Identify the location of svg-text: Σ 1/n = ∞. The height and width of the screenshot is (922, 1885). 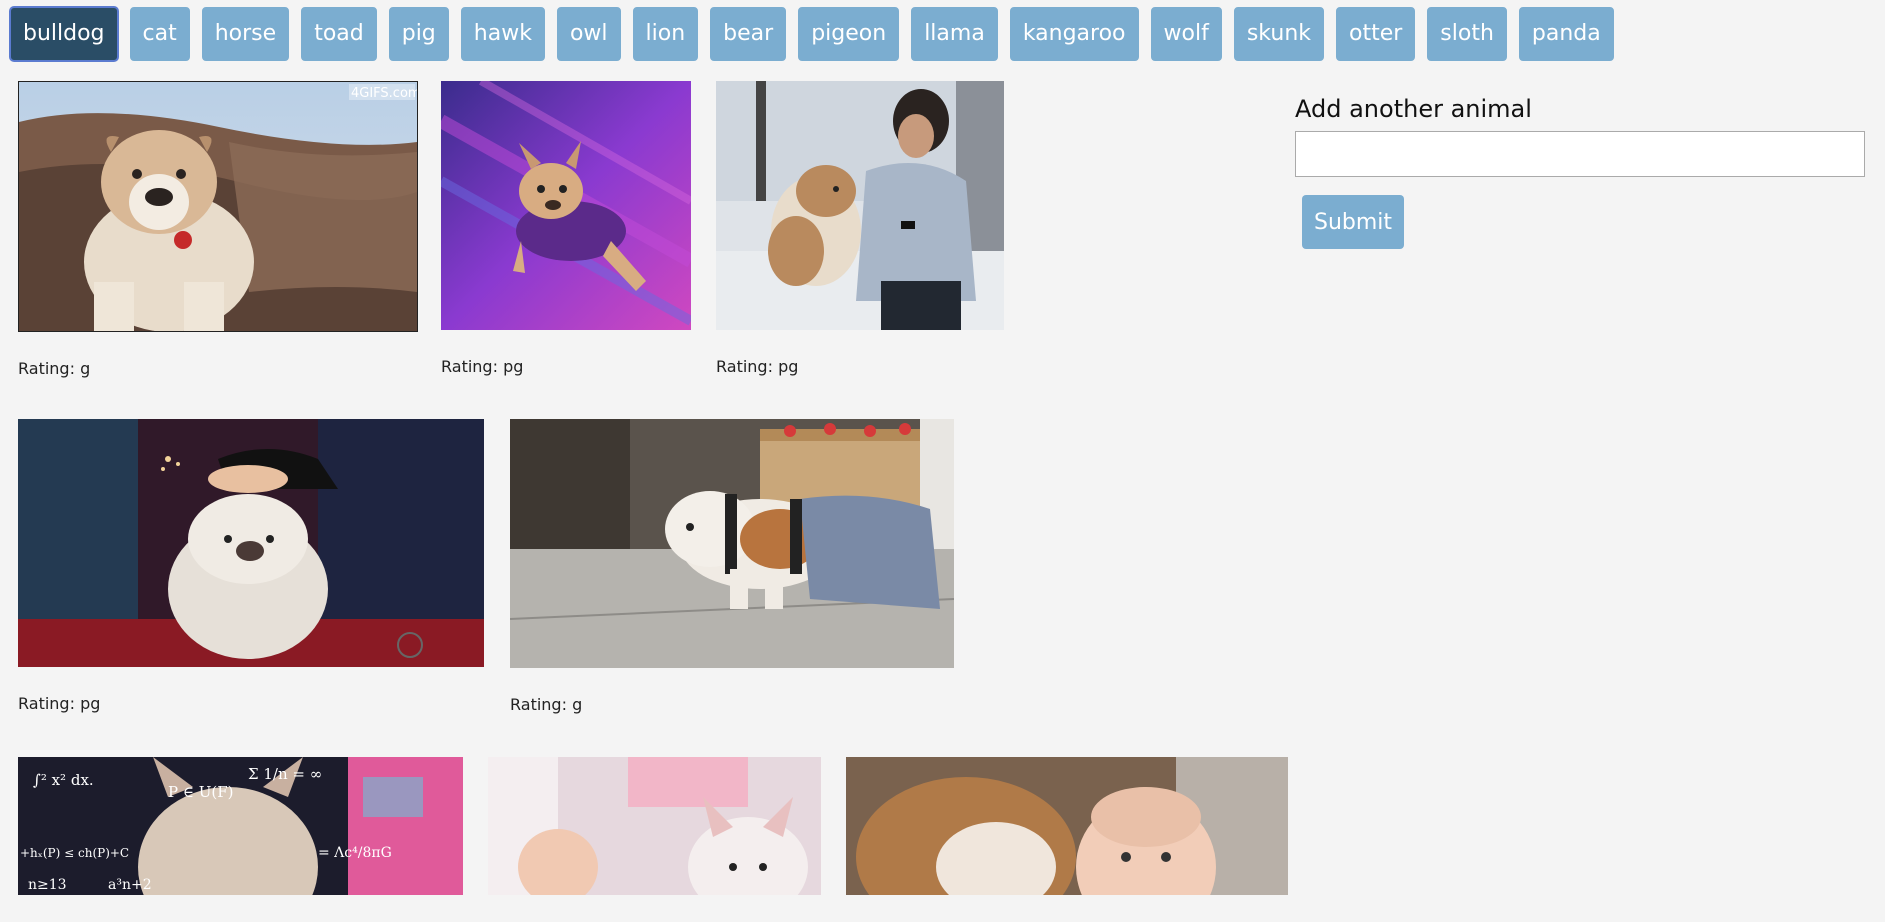
(285, 774).